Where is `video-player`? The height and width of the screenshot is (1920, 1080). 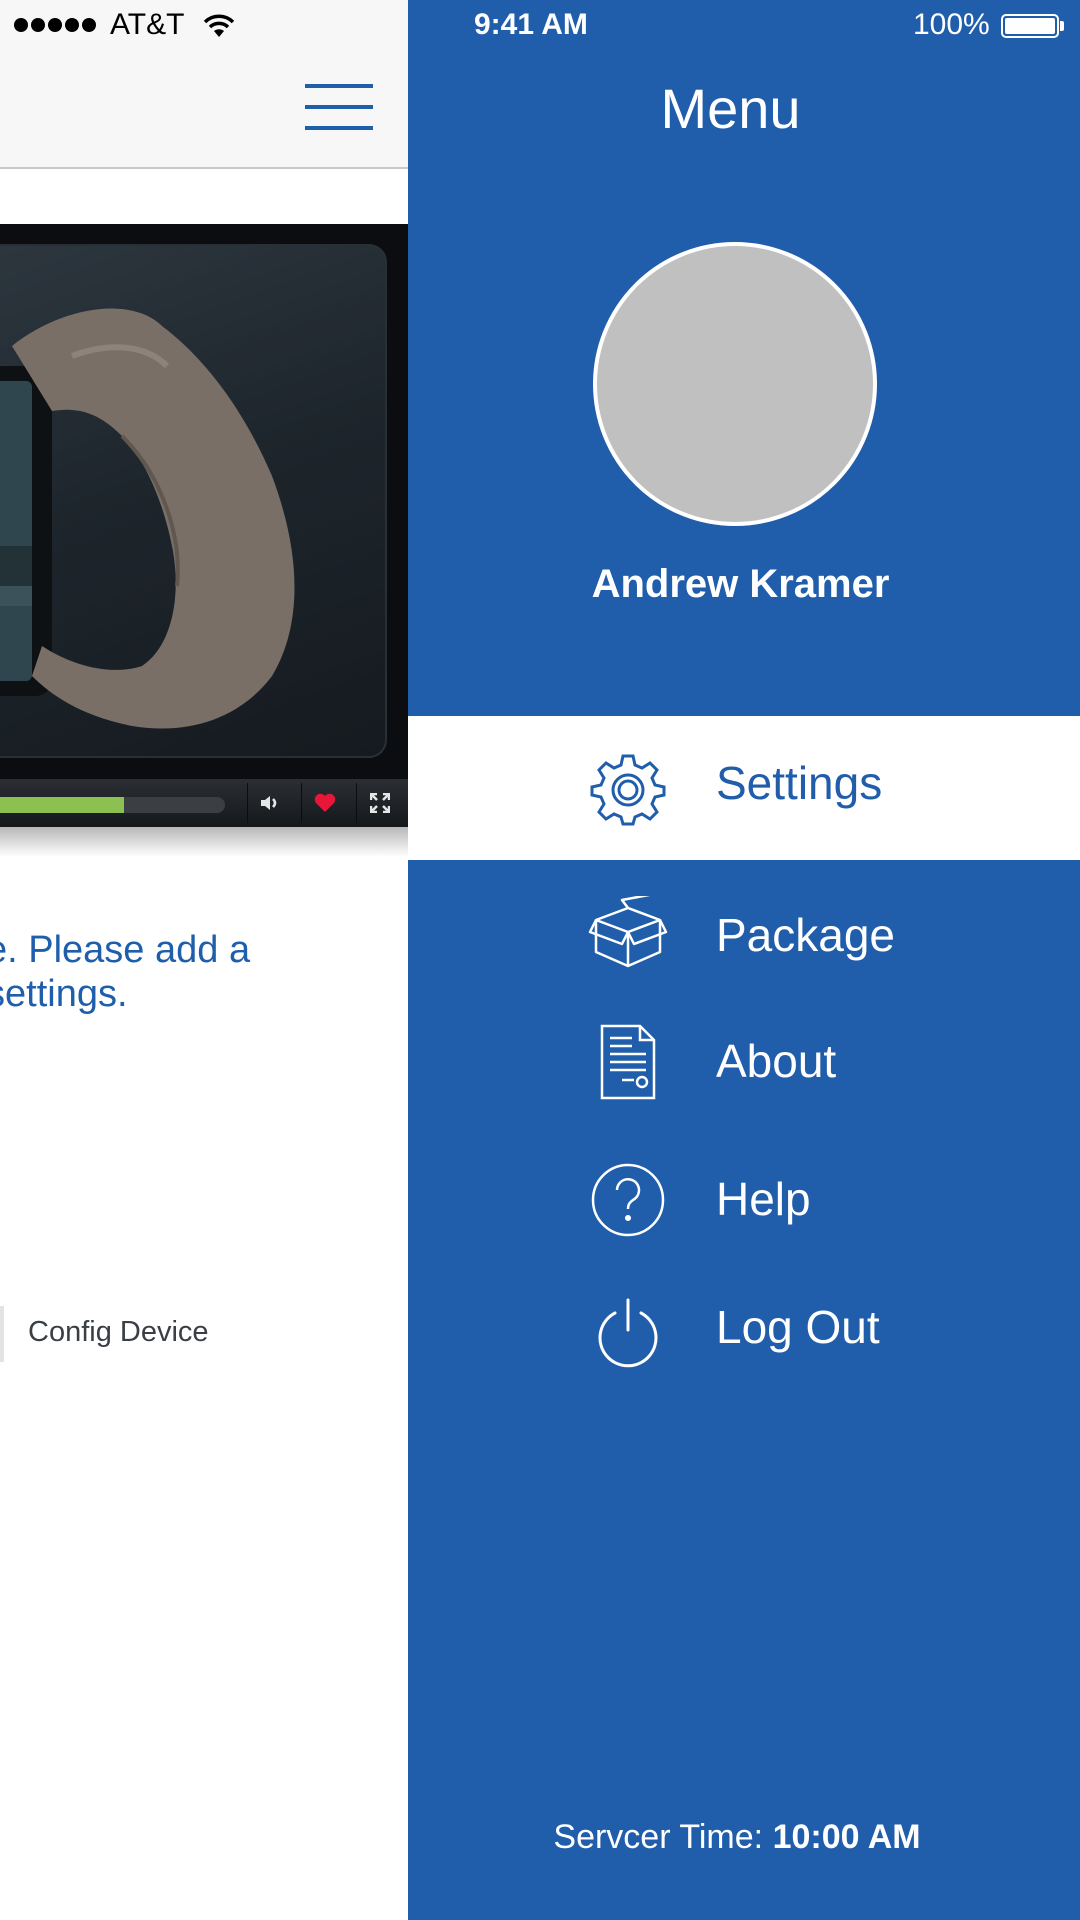 video-player is located at coordinates (204, 525).